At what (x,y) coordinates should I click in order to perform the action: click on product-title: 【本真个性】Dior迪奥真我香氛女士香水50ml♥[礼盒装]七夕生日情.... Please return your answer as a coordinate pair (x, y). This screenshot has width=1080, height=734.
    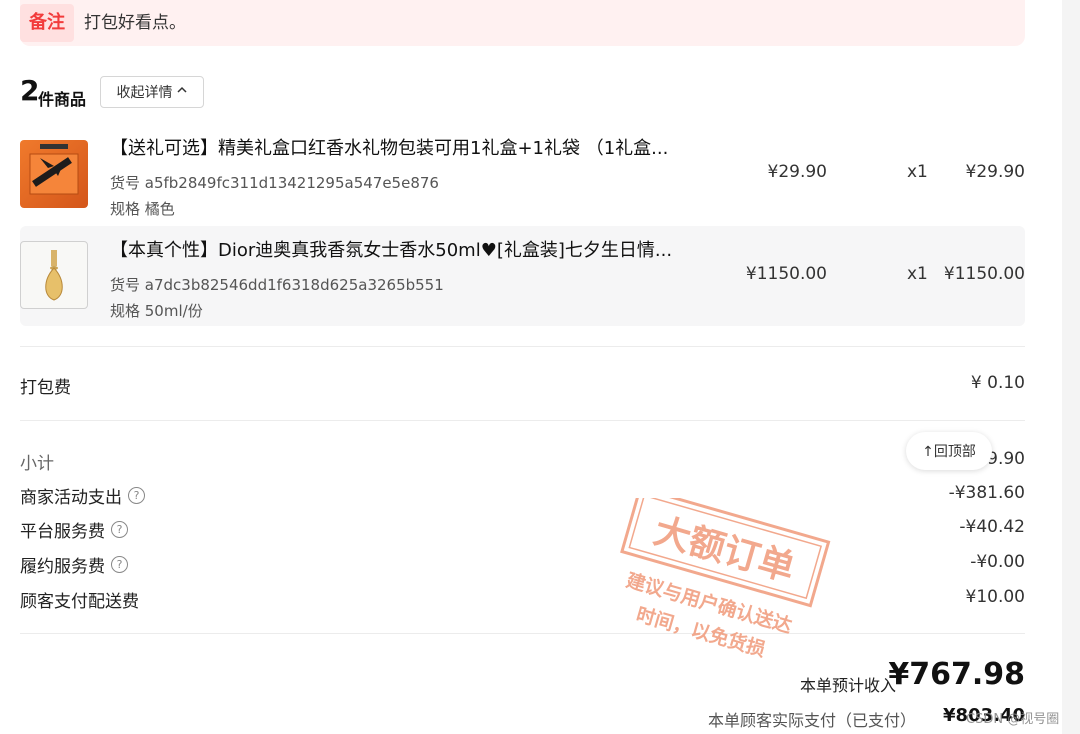
    Looking at the image, I should click on (391, 249).